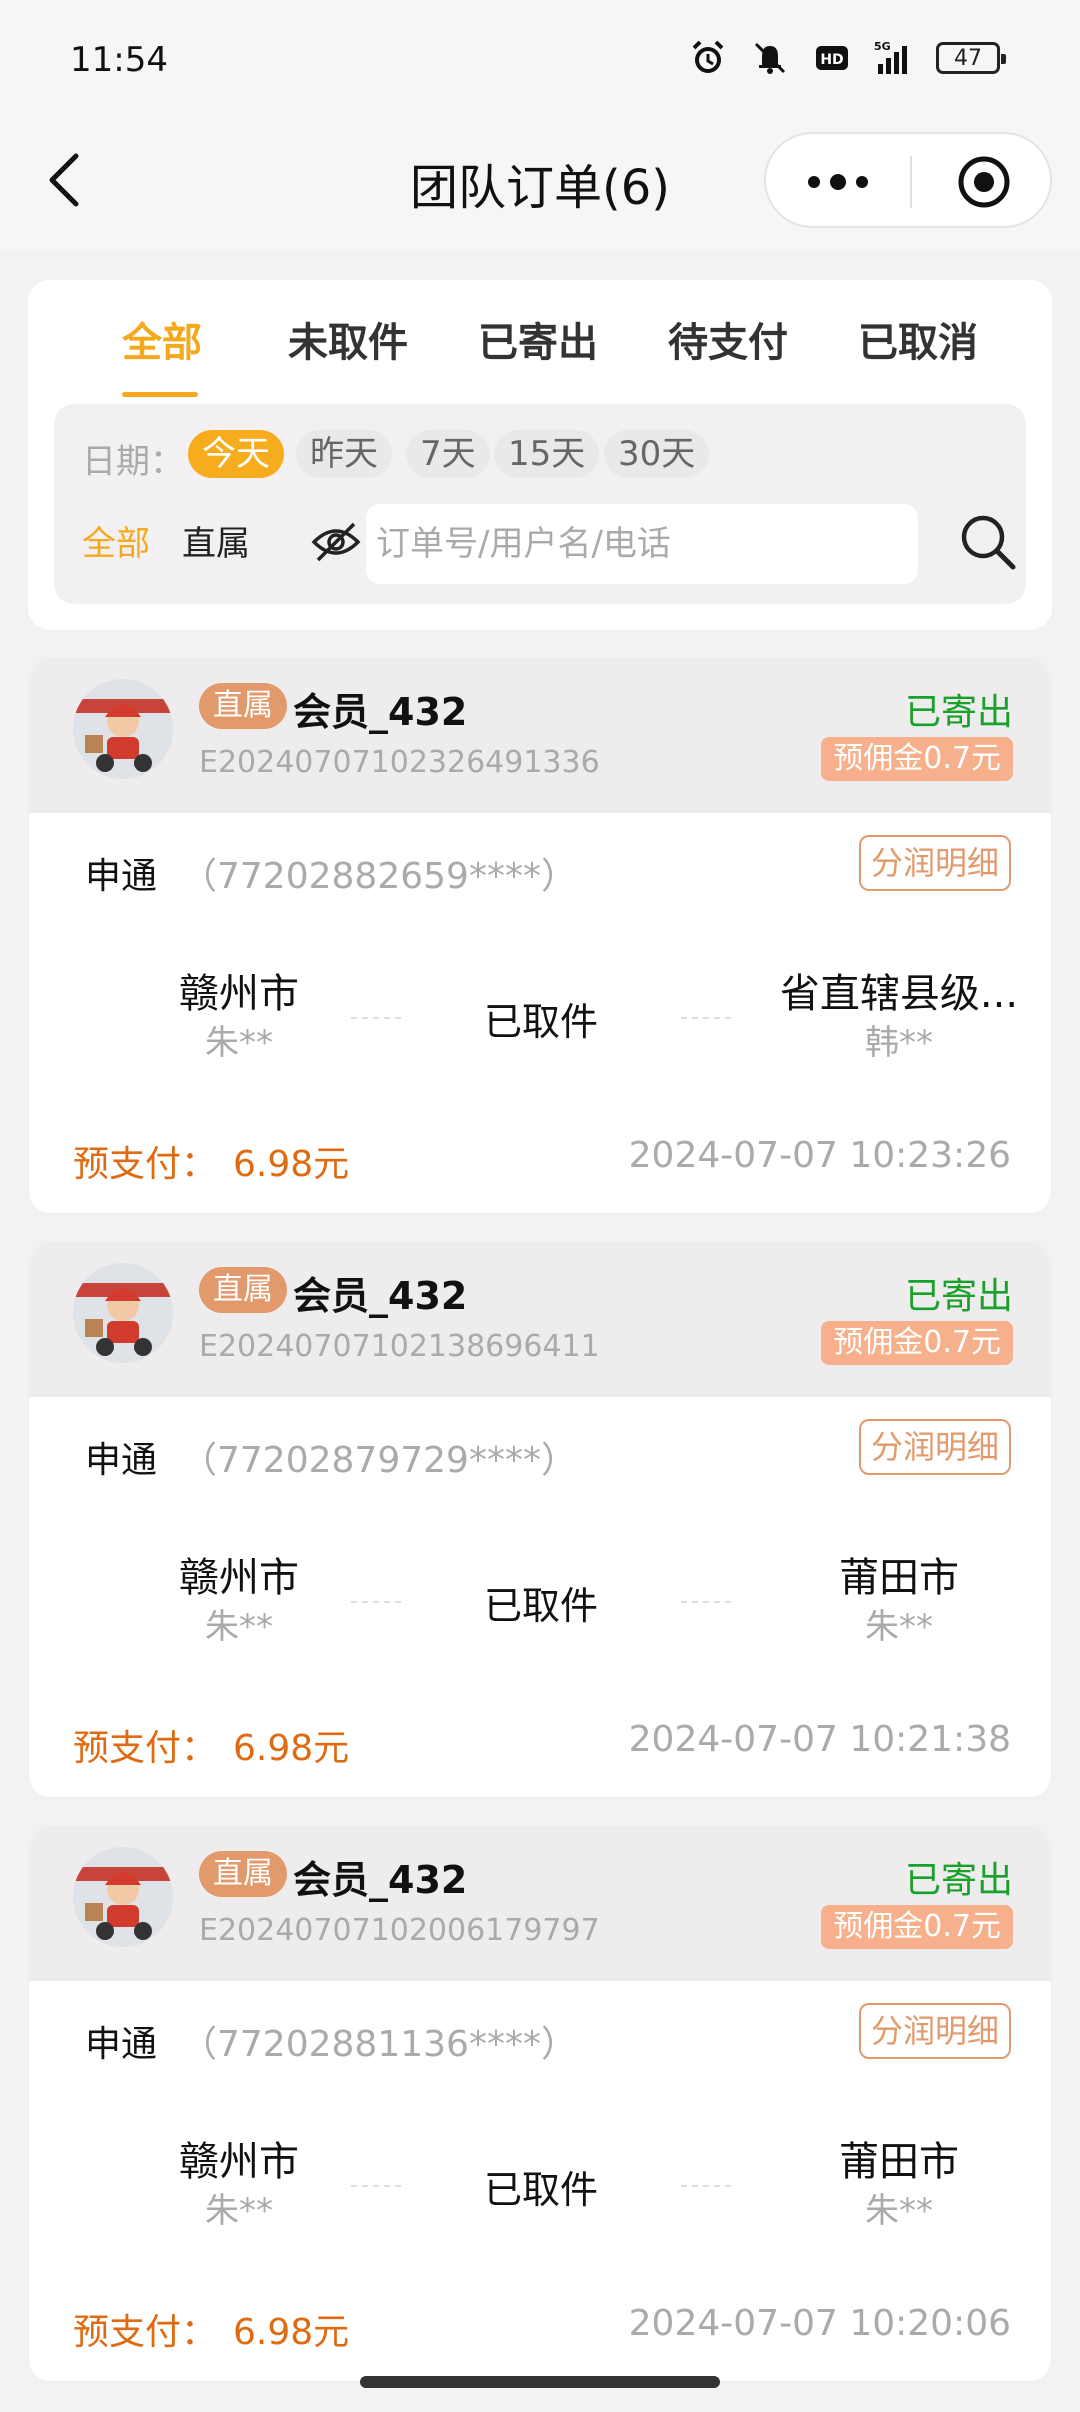 The width and height of the screenshot is (1080, 2412). I want to click on mute-icon, so click(770, 58).